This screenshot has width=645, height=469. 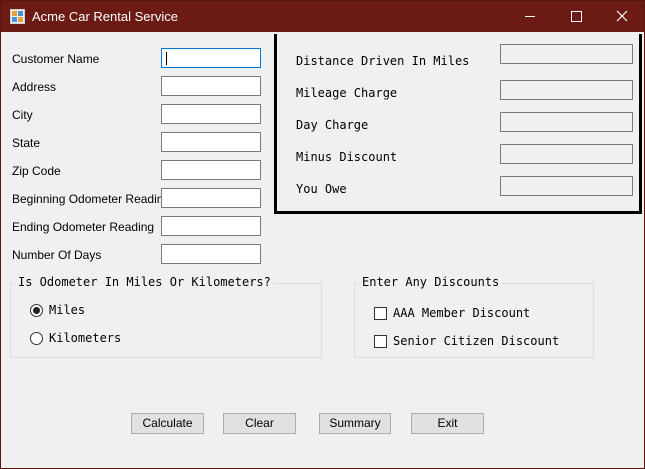 I want to click on minimize-button, so click(x=530, y=16).